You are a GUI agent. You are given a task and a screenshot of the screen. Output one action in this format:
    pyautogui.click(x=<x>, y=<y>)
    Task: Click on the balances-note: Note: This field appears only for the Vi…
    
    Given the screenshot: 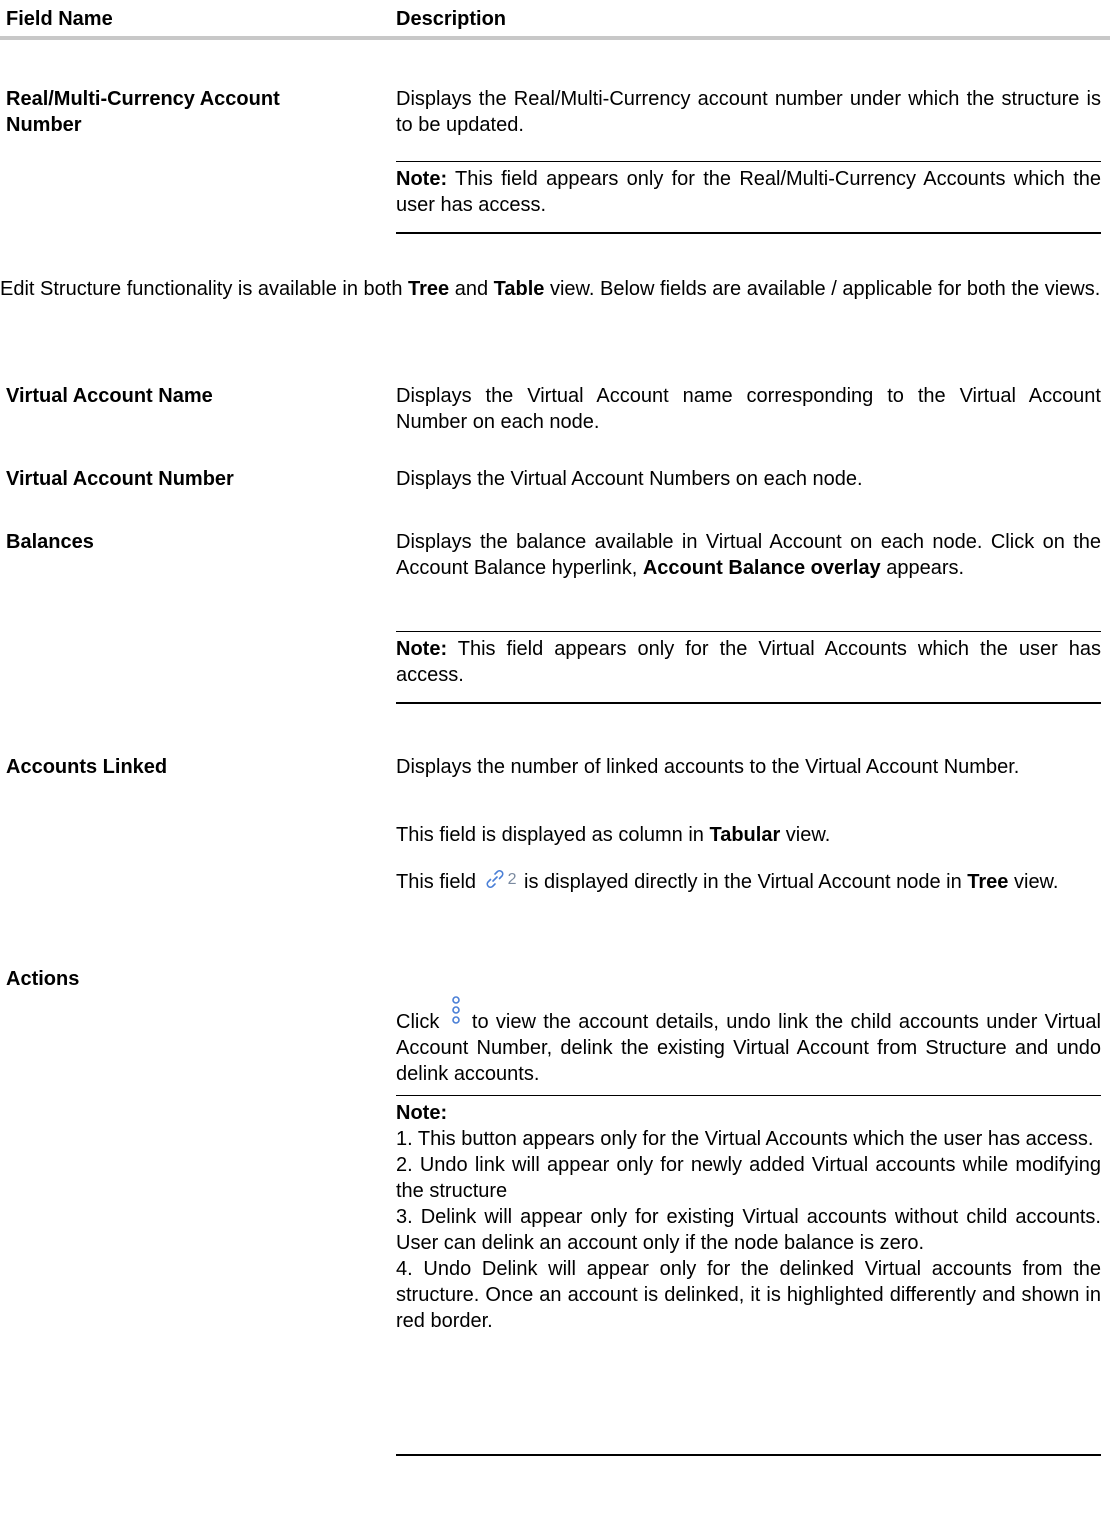 What is the action you would take?
    pyautogui.click(x=748, y=667)
    